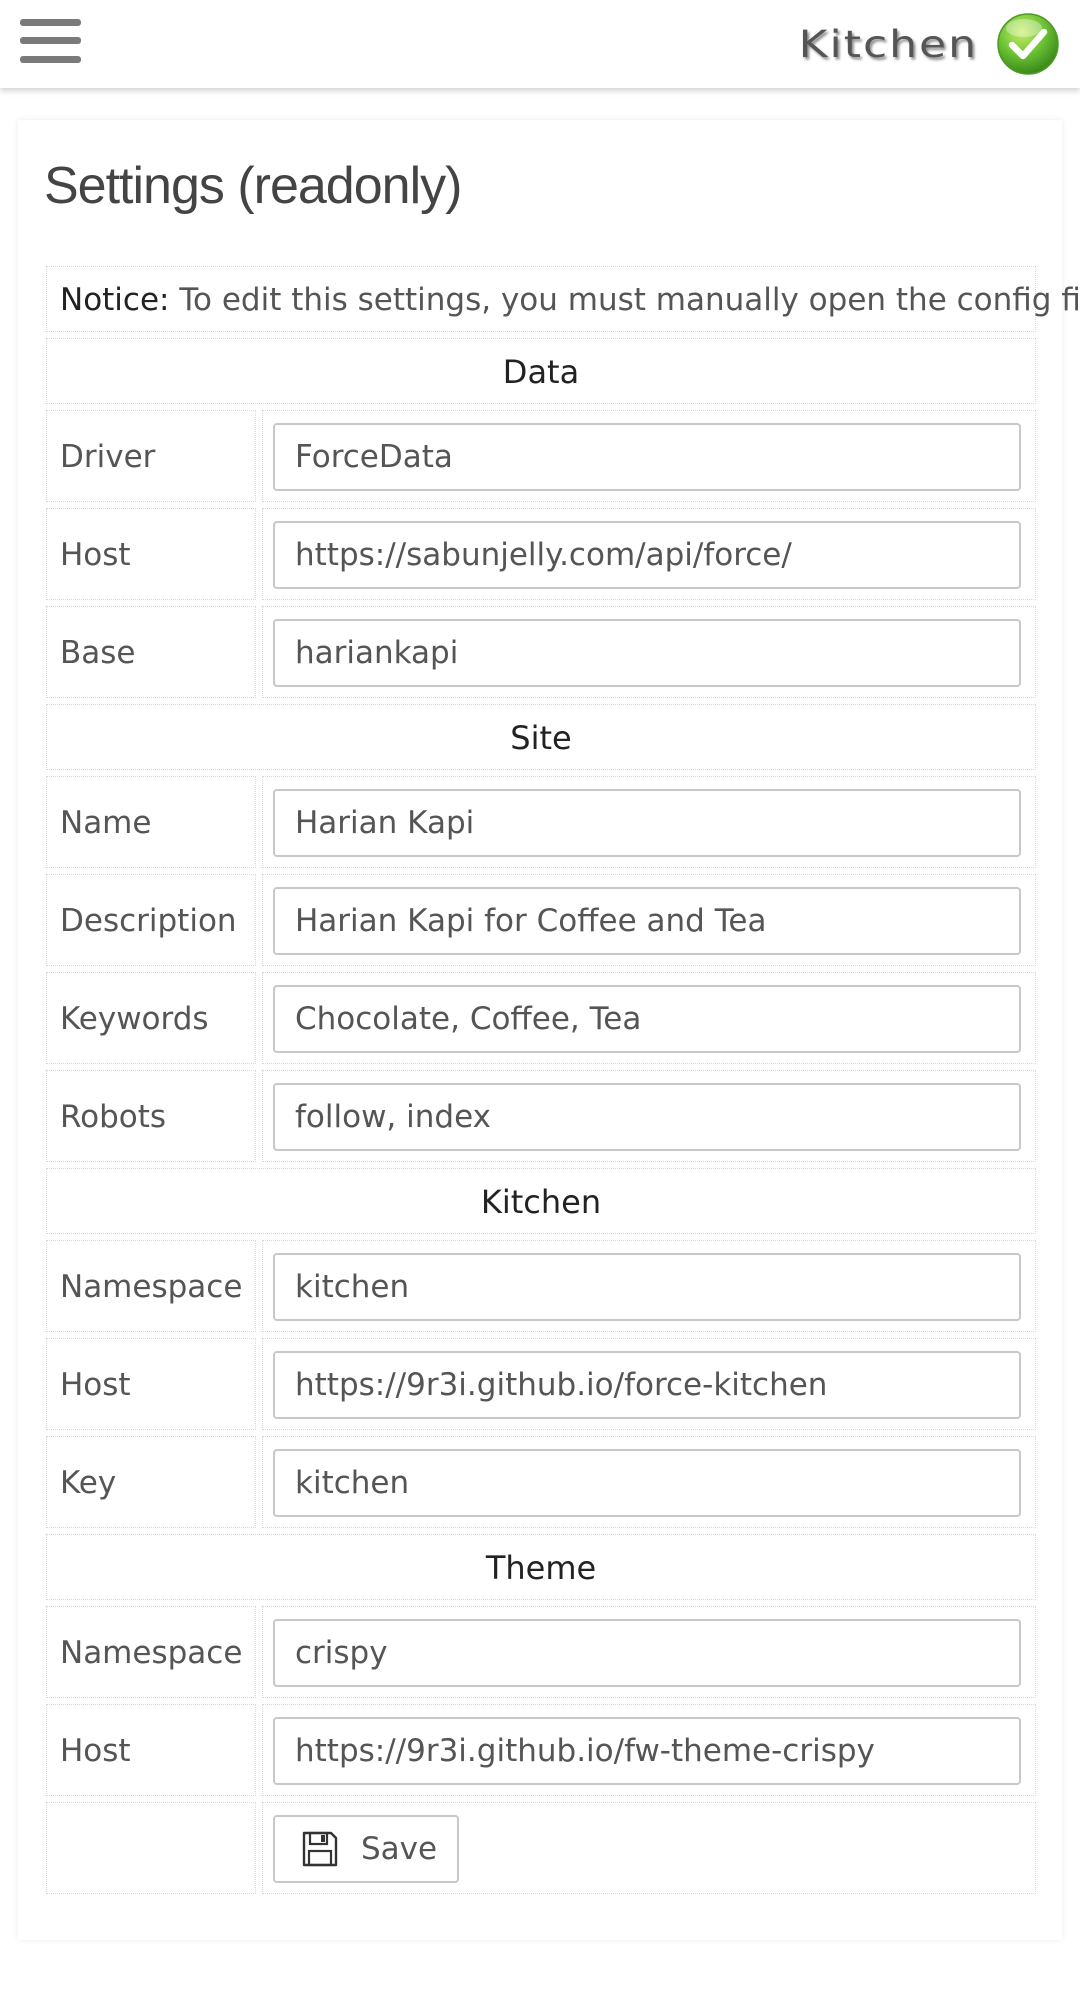  Describe the element at coordinates (108, 457) in the screenshot. I see `field-label: Driver` at that location.